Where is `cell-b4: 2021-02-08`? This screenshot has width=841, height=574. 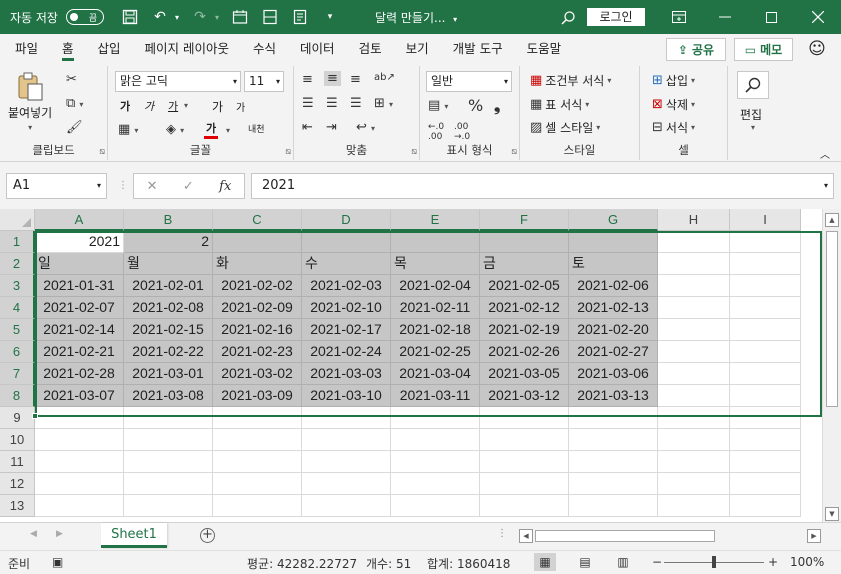
cell-b4: 2021-02-08 is located at coordinates (168, 308).